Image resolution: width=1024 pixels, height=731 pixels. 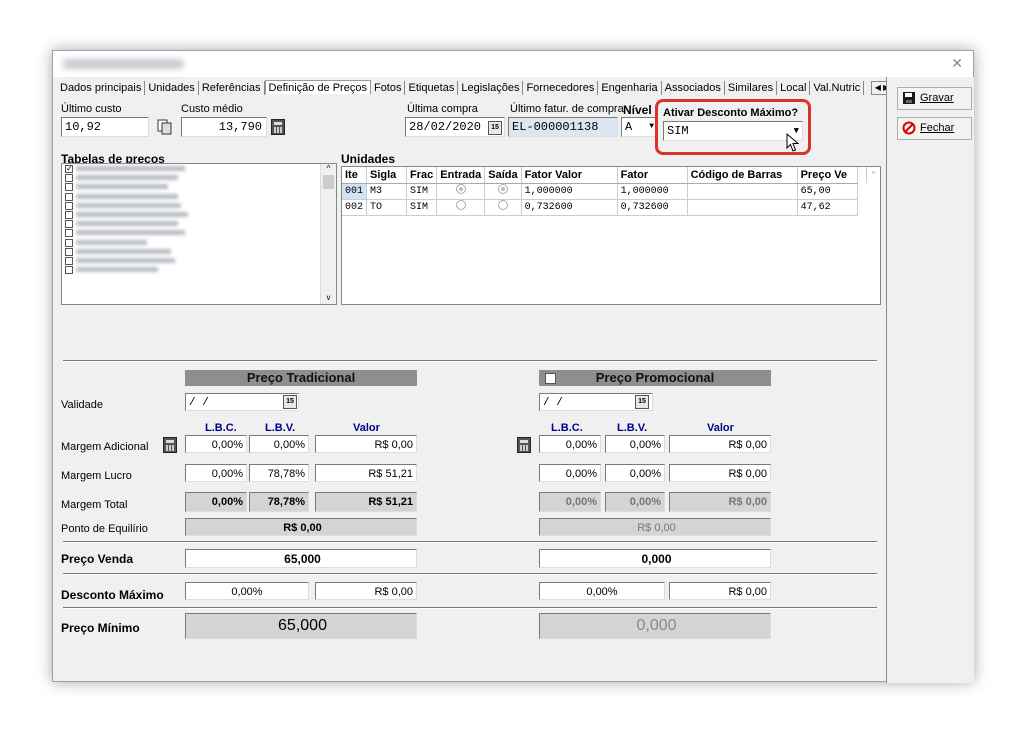 I want to click on list-item: ✓, so click(x=199, y=168).